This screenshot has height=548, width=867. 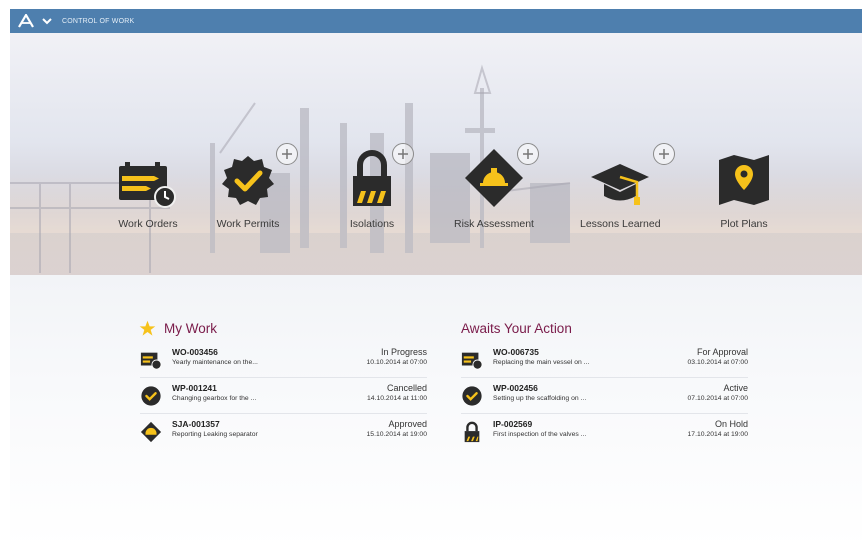 I want to click on item-status: For Approval, so click(x=722, y=352).